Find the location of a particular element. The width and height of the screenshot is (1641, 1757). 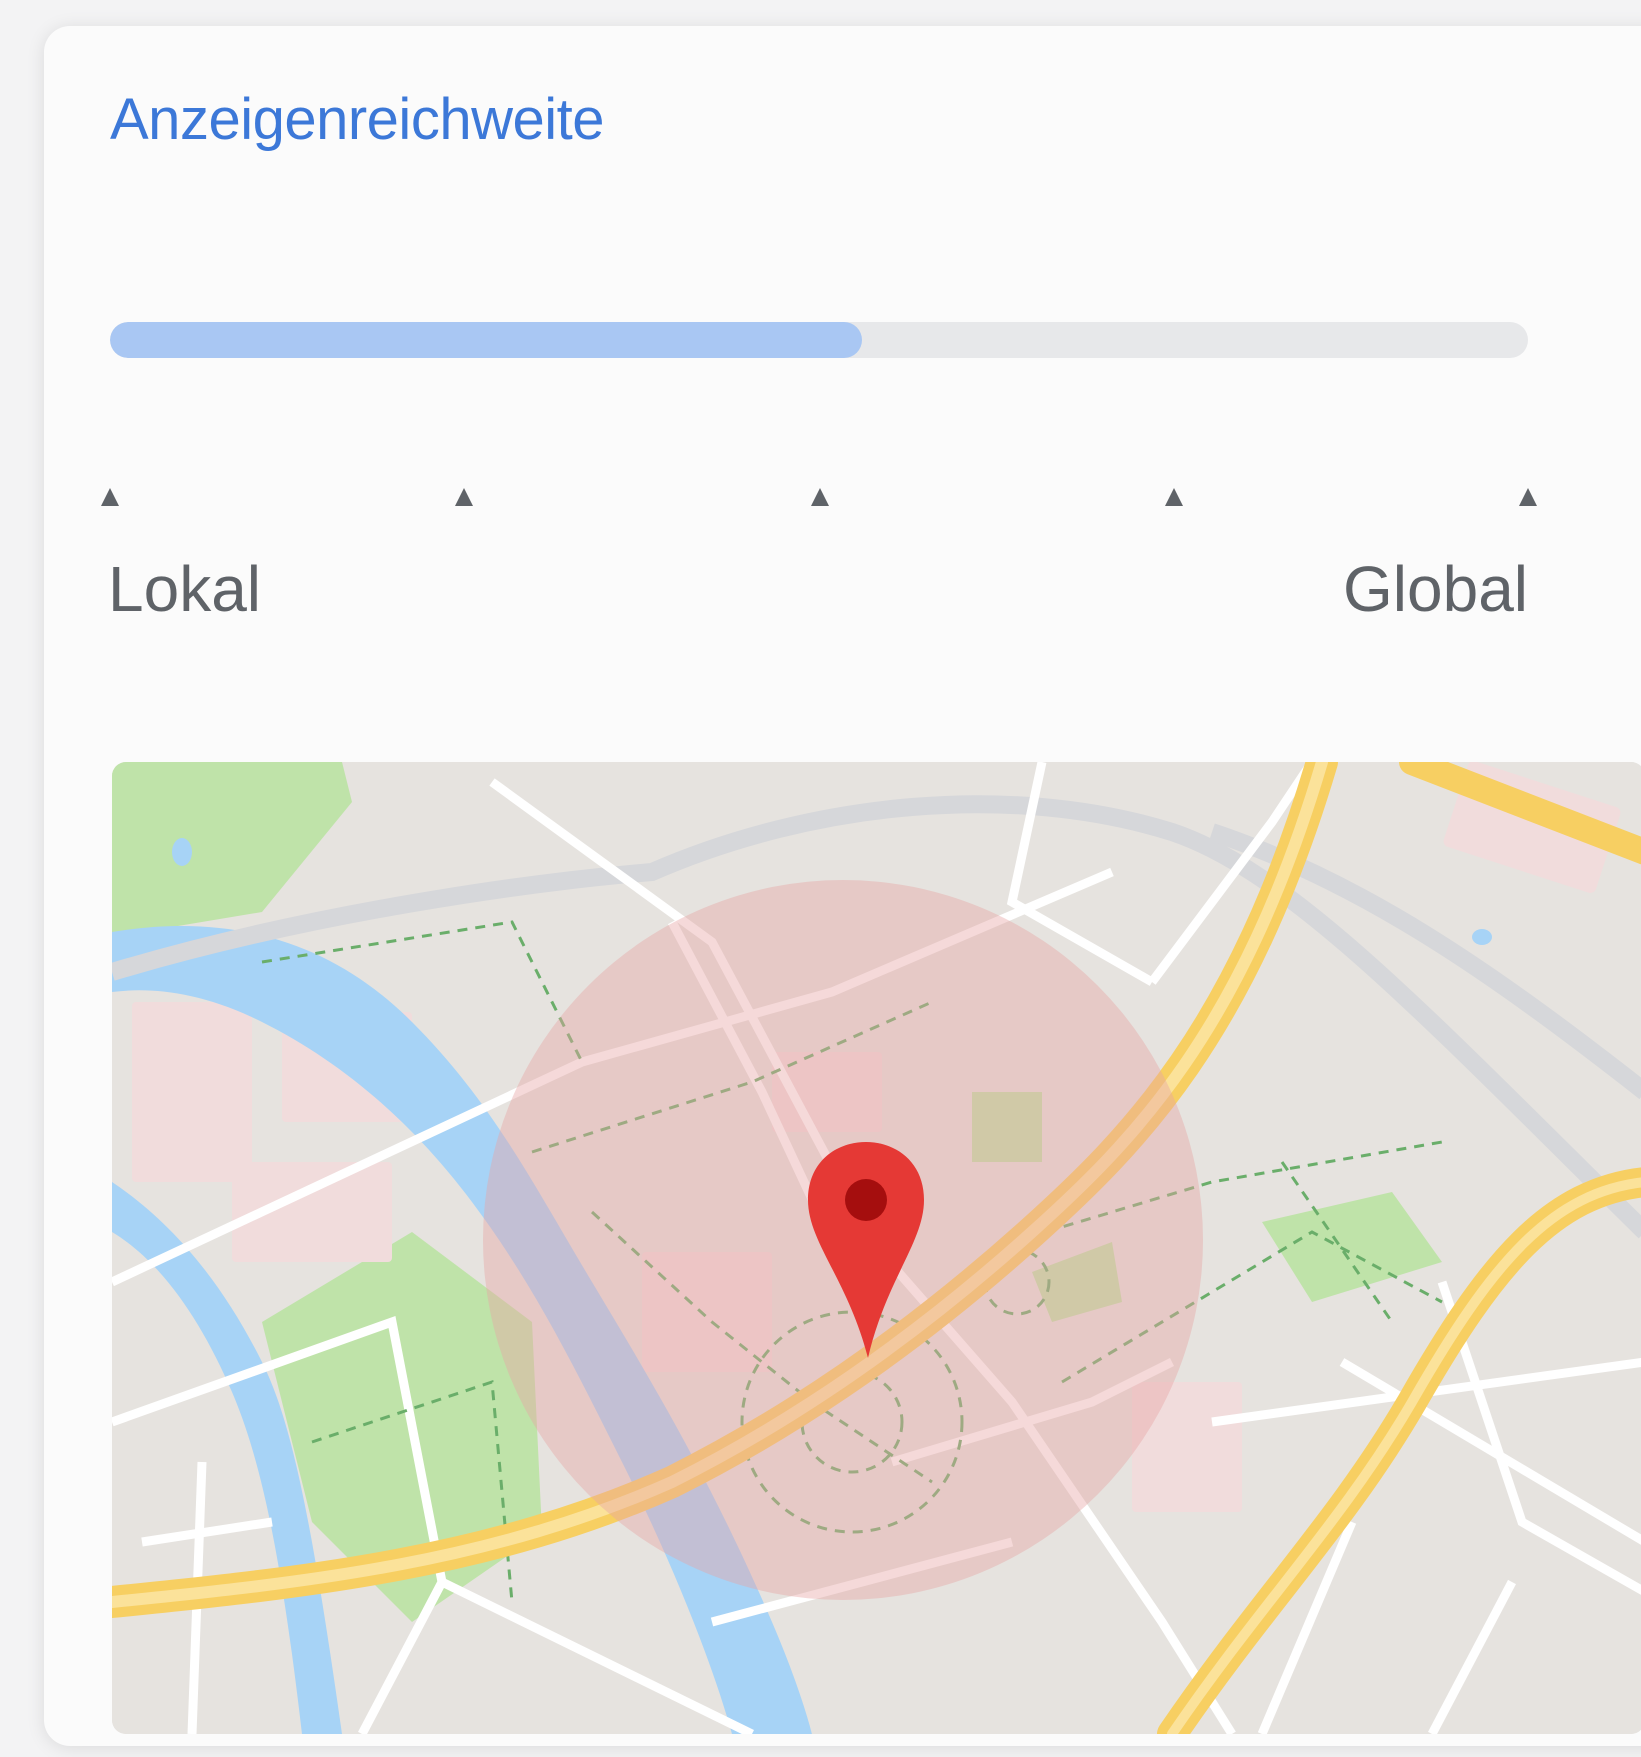

card-title: Anzeigenreichweite is located at coordinates (357, 119).